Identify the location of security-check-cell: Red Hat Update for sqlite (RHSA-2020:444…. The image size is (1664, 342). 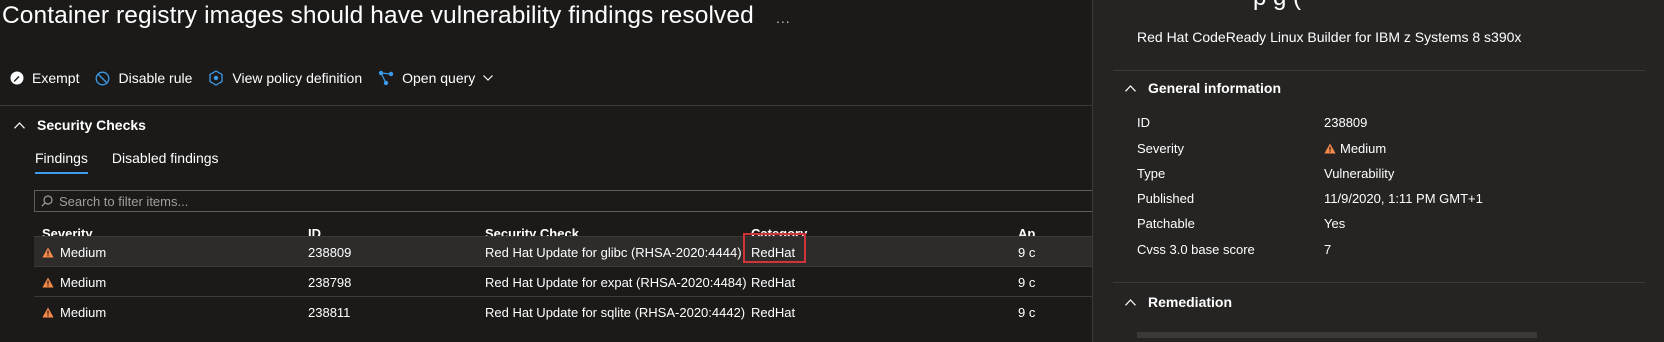
(615, 312).